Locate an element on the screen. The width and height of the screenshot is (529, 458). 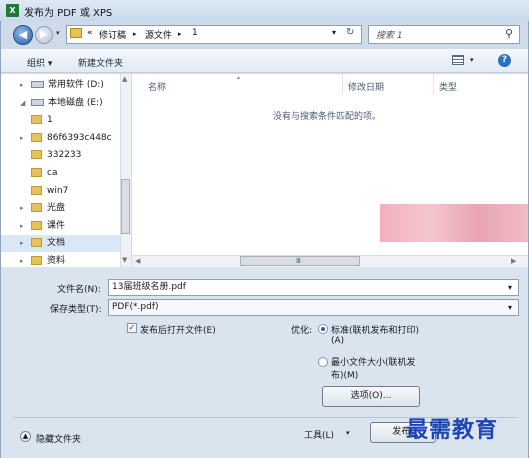
tree-item-label: 文档 is located at coordinates (56, 243).